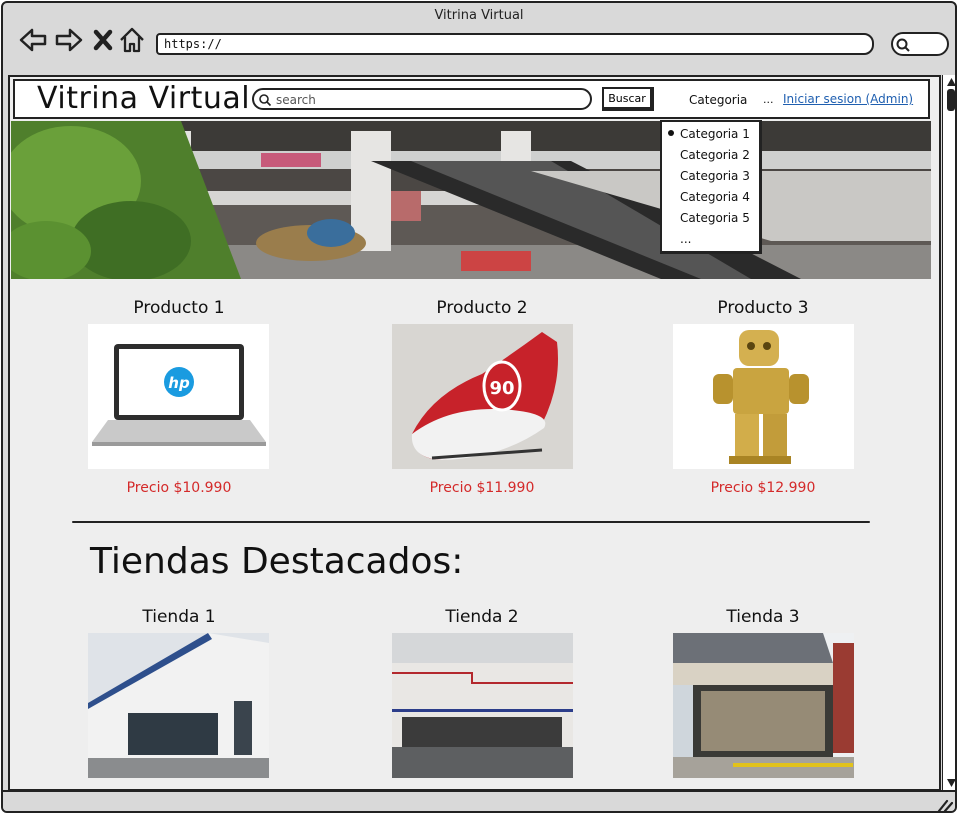 The width and height of the screenshot is (960, 816). I want to click on url-text: https://, so click(193, 44).